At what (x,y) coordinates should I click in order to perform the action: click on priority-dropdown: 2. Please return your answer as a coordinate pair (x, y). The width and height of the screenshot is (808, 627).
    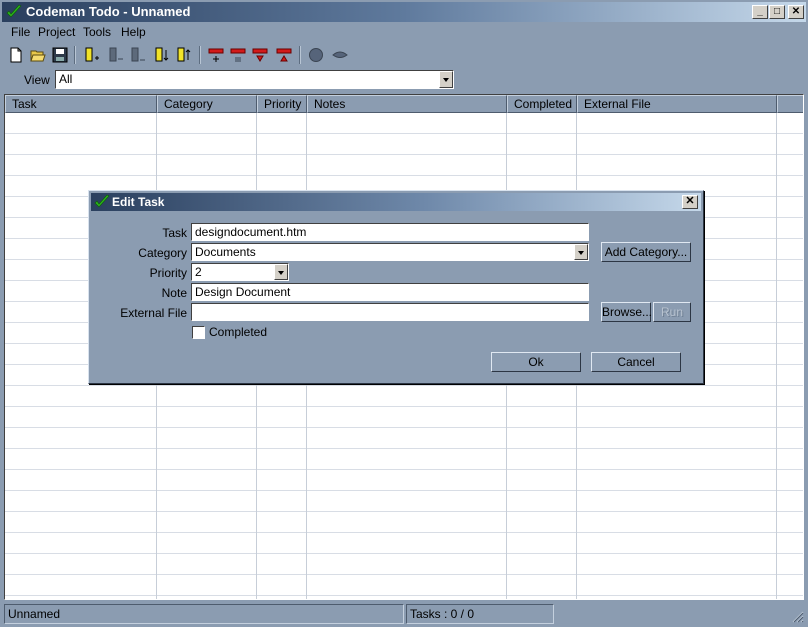
    Looking at the image, I should click on (240, 272).